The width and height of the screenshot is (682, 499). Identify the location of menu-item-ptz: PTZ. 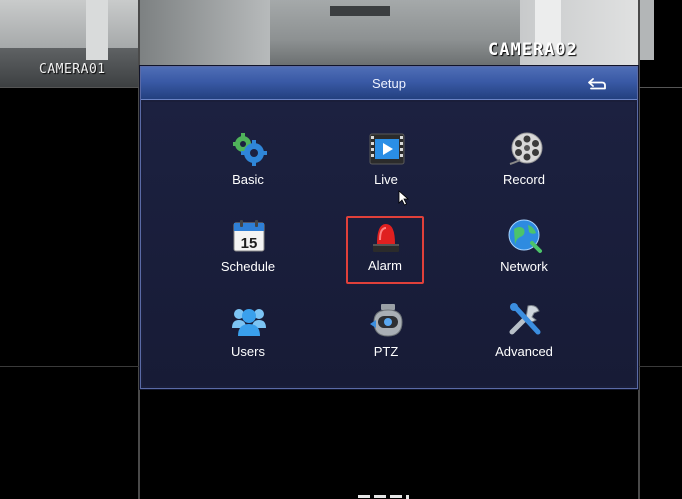
(386, 337).